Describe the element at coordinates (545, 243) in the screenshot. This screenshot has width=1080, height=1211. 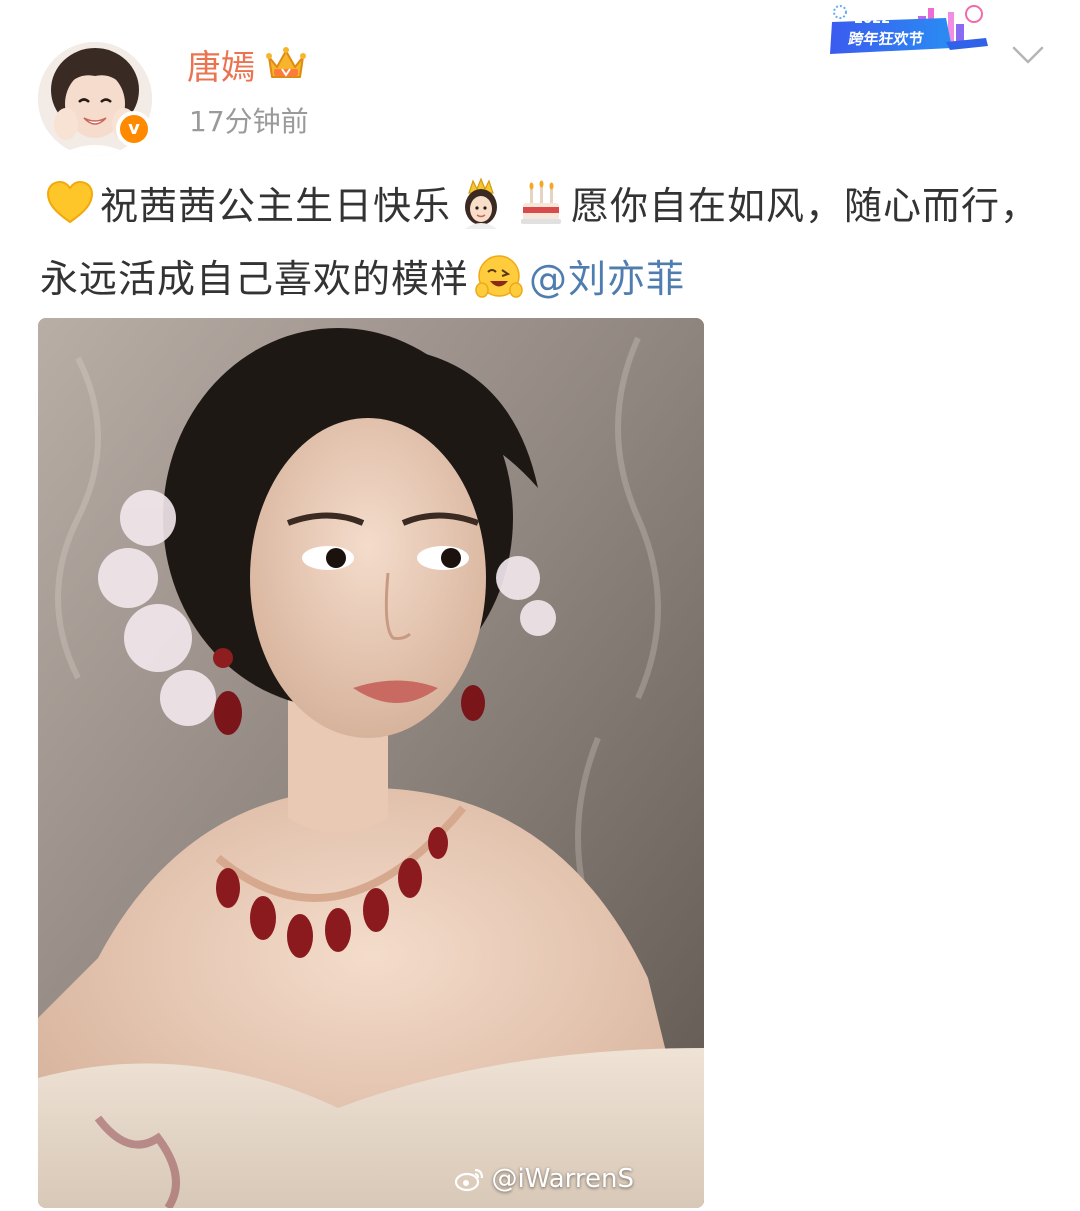
I see `post-body-text: 祝茜茜公主生日快乐 愿你自在如风，随心而行，永远活成自己喜欢的模样 @刘亦菲` at that location.